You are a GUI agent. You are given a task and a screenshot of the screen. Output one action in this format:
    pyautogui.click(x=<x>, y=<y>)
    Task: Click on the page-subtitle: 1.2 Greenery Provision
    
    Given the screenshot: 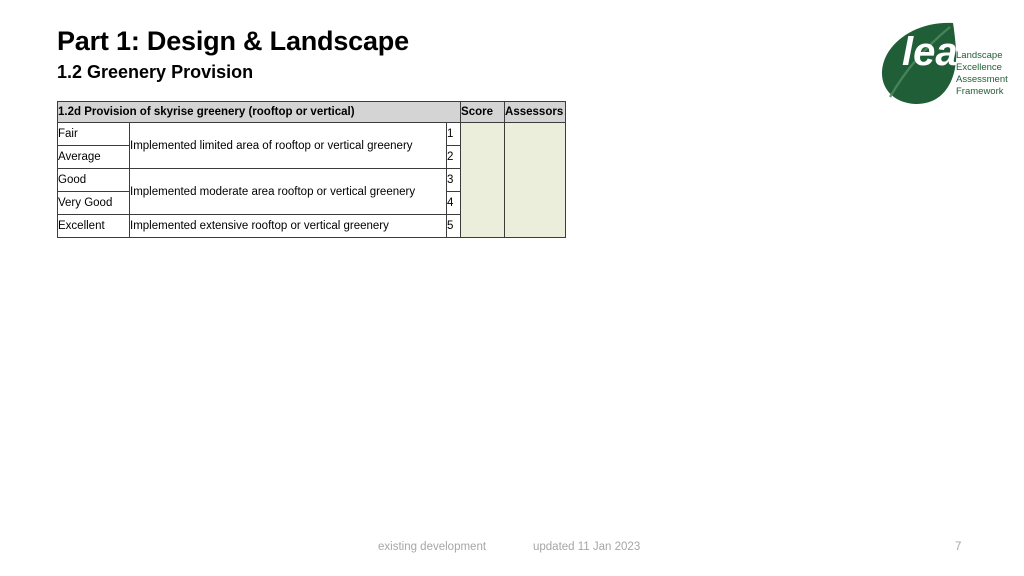 What is the action you would take?
    pyautogui.click(x=155, y=72)
    